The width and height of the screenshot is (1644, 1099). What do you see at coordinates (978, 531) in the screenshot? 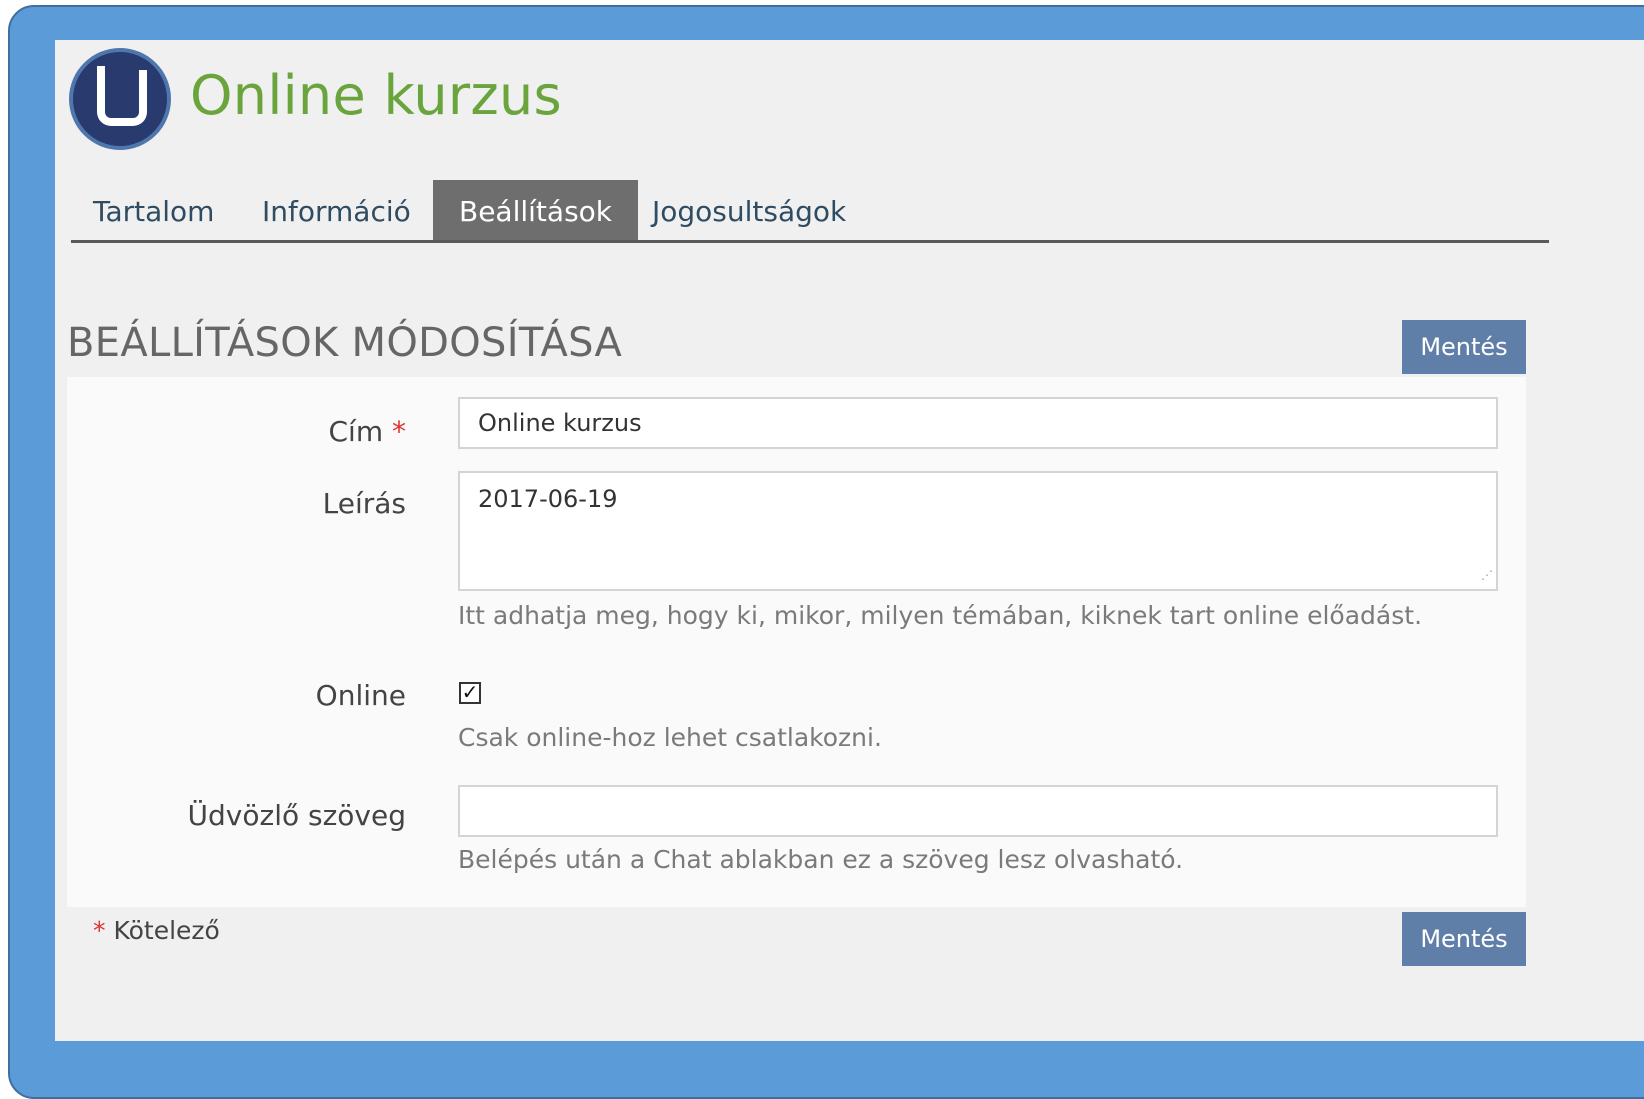
I see `description-textarea: 2017-06-19` at bounding box center [978, 531].